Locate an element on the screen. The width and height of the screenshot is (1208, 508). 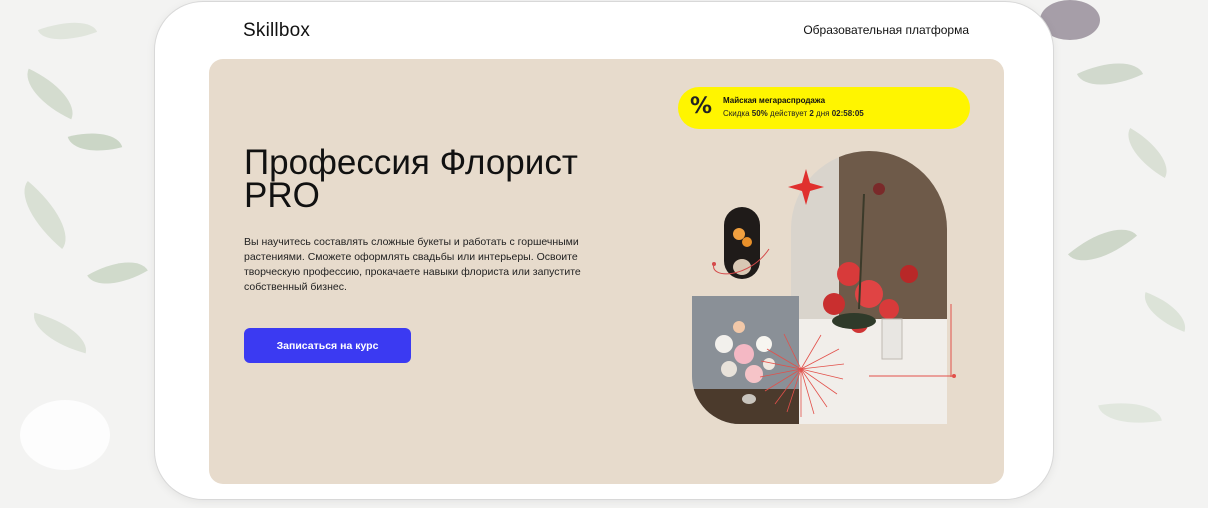
percent-icon: % is located at coordinates (701, 106).